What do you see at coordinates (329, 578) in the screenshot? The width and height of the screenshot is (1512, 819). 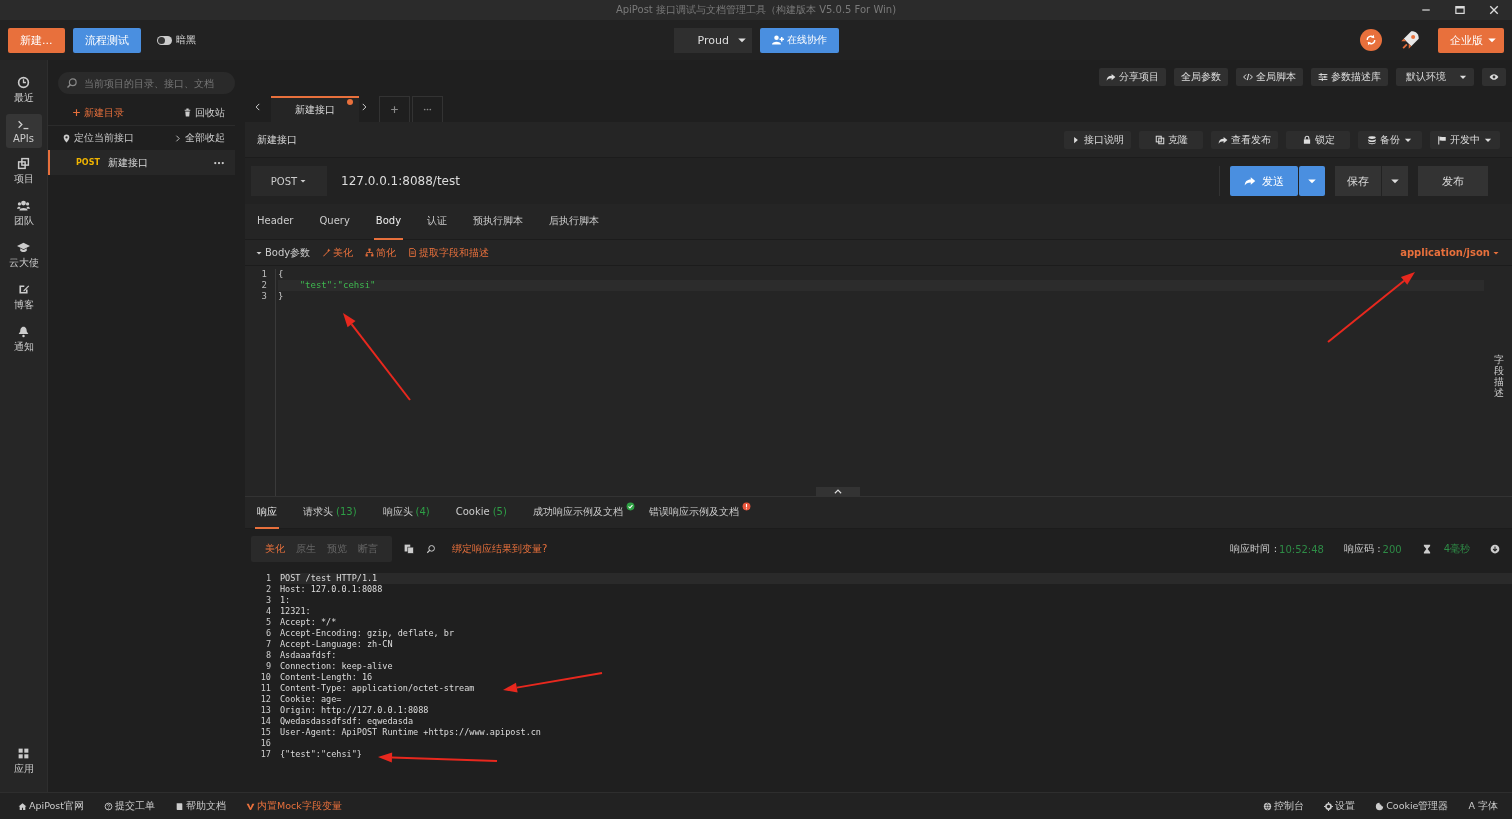 I see `code-line: POST /test HTTP/1.1` at bounding box center [329, 578].